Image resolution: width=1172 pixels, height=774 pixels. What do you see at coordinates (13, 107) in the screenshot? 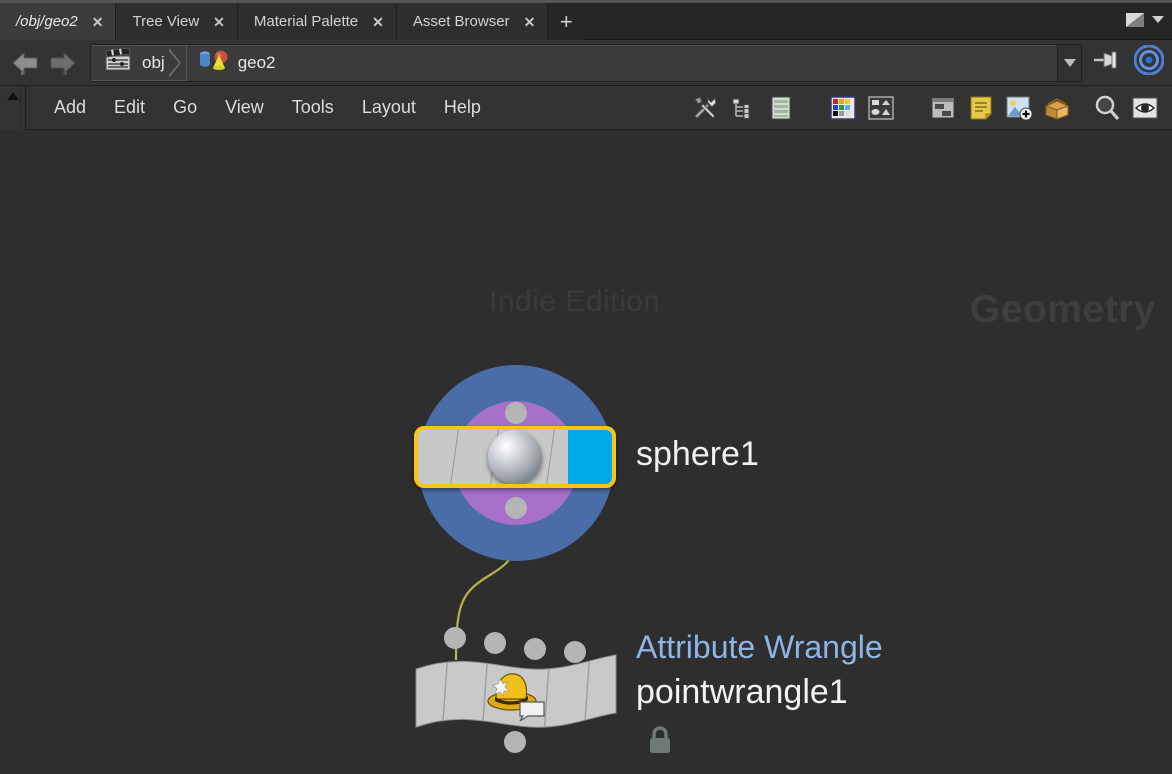
I see `menu-scroll-strip` at bounding box center [13, 107].